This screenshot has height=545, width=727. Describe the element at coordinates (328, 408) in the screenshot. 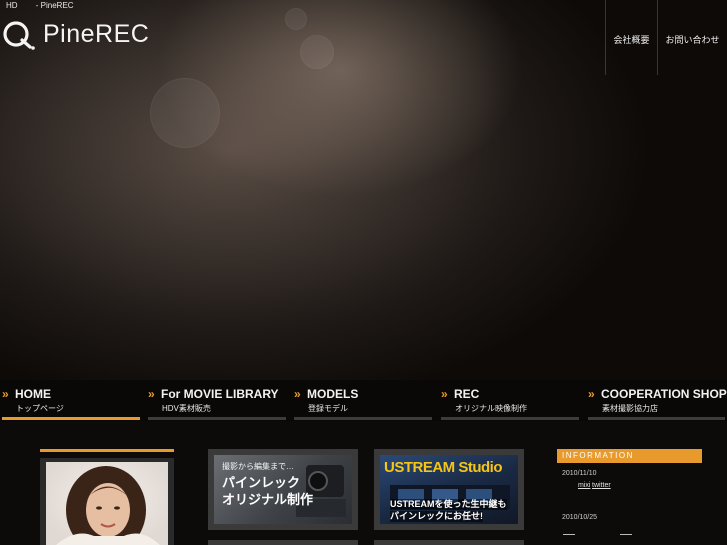

I see `nav-item-sublabel: 登録モデル` at that location.